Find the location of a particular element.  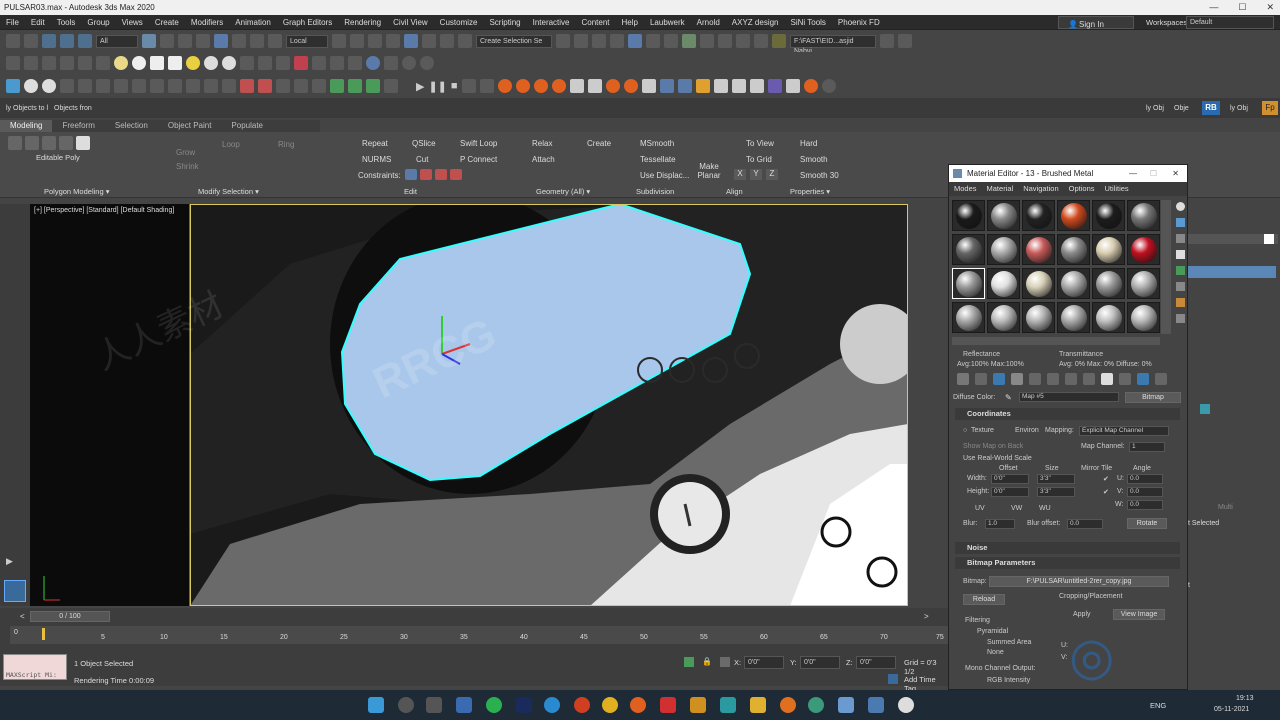

menu-file: File is located at coordinates (12, 22).